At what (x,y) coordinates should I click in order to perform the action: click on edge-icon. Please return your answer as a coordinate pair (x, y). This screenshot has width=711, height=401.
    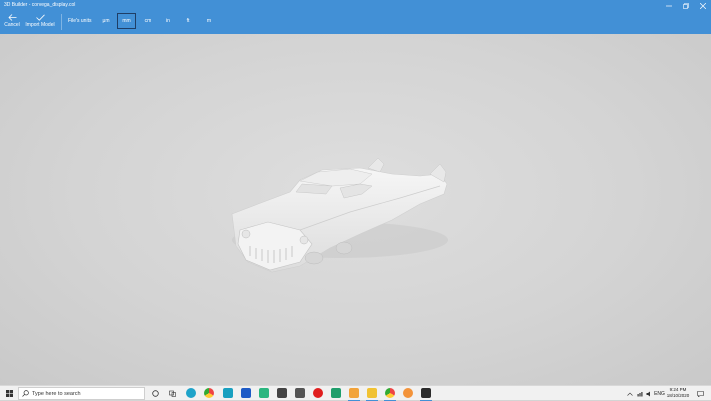
    Looking at the image, I should click on (191, 393).